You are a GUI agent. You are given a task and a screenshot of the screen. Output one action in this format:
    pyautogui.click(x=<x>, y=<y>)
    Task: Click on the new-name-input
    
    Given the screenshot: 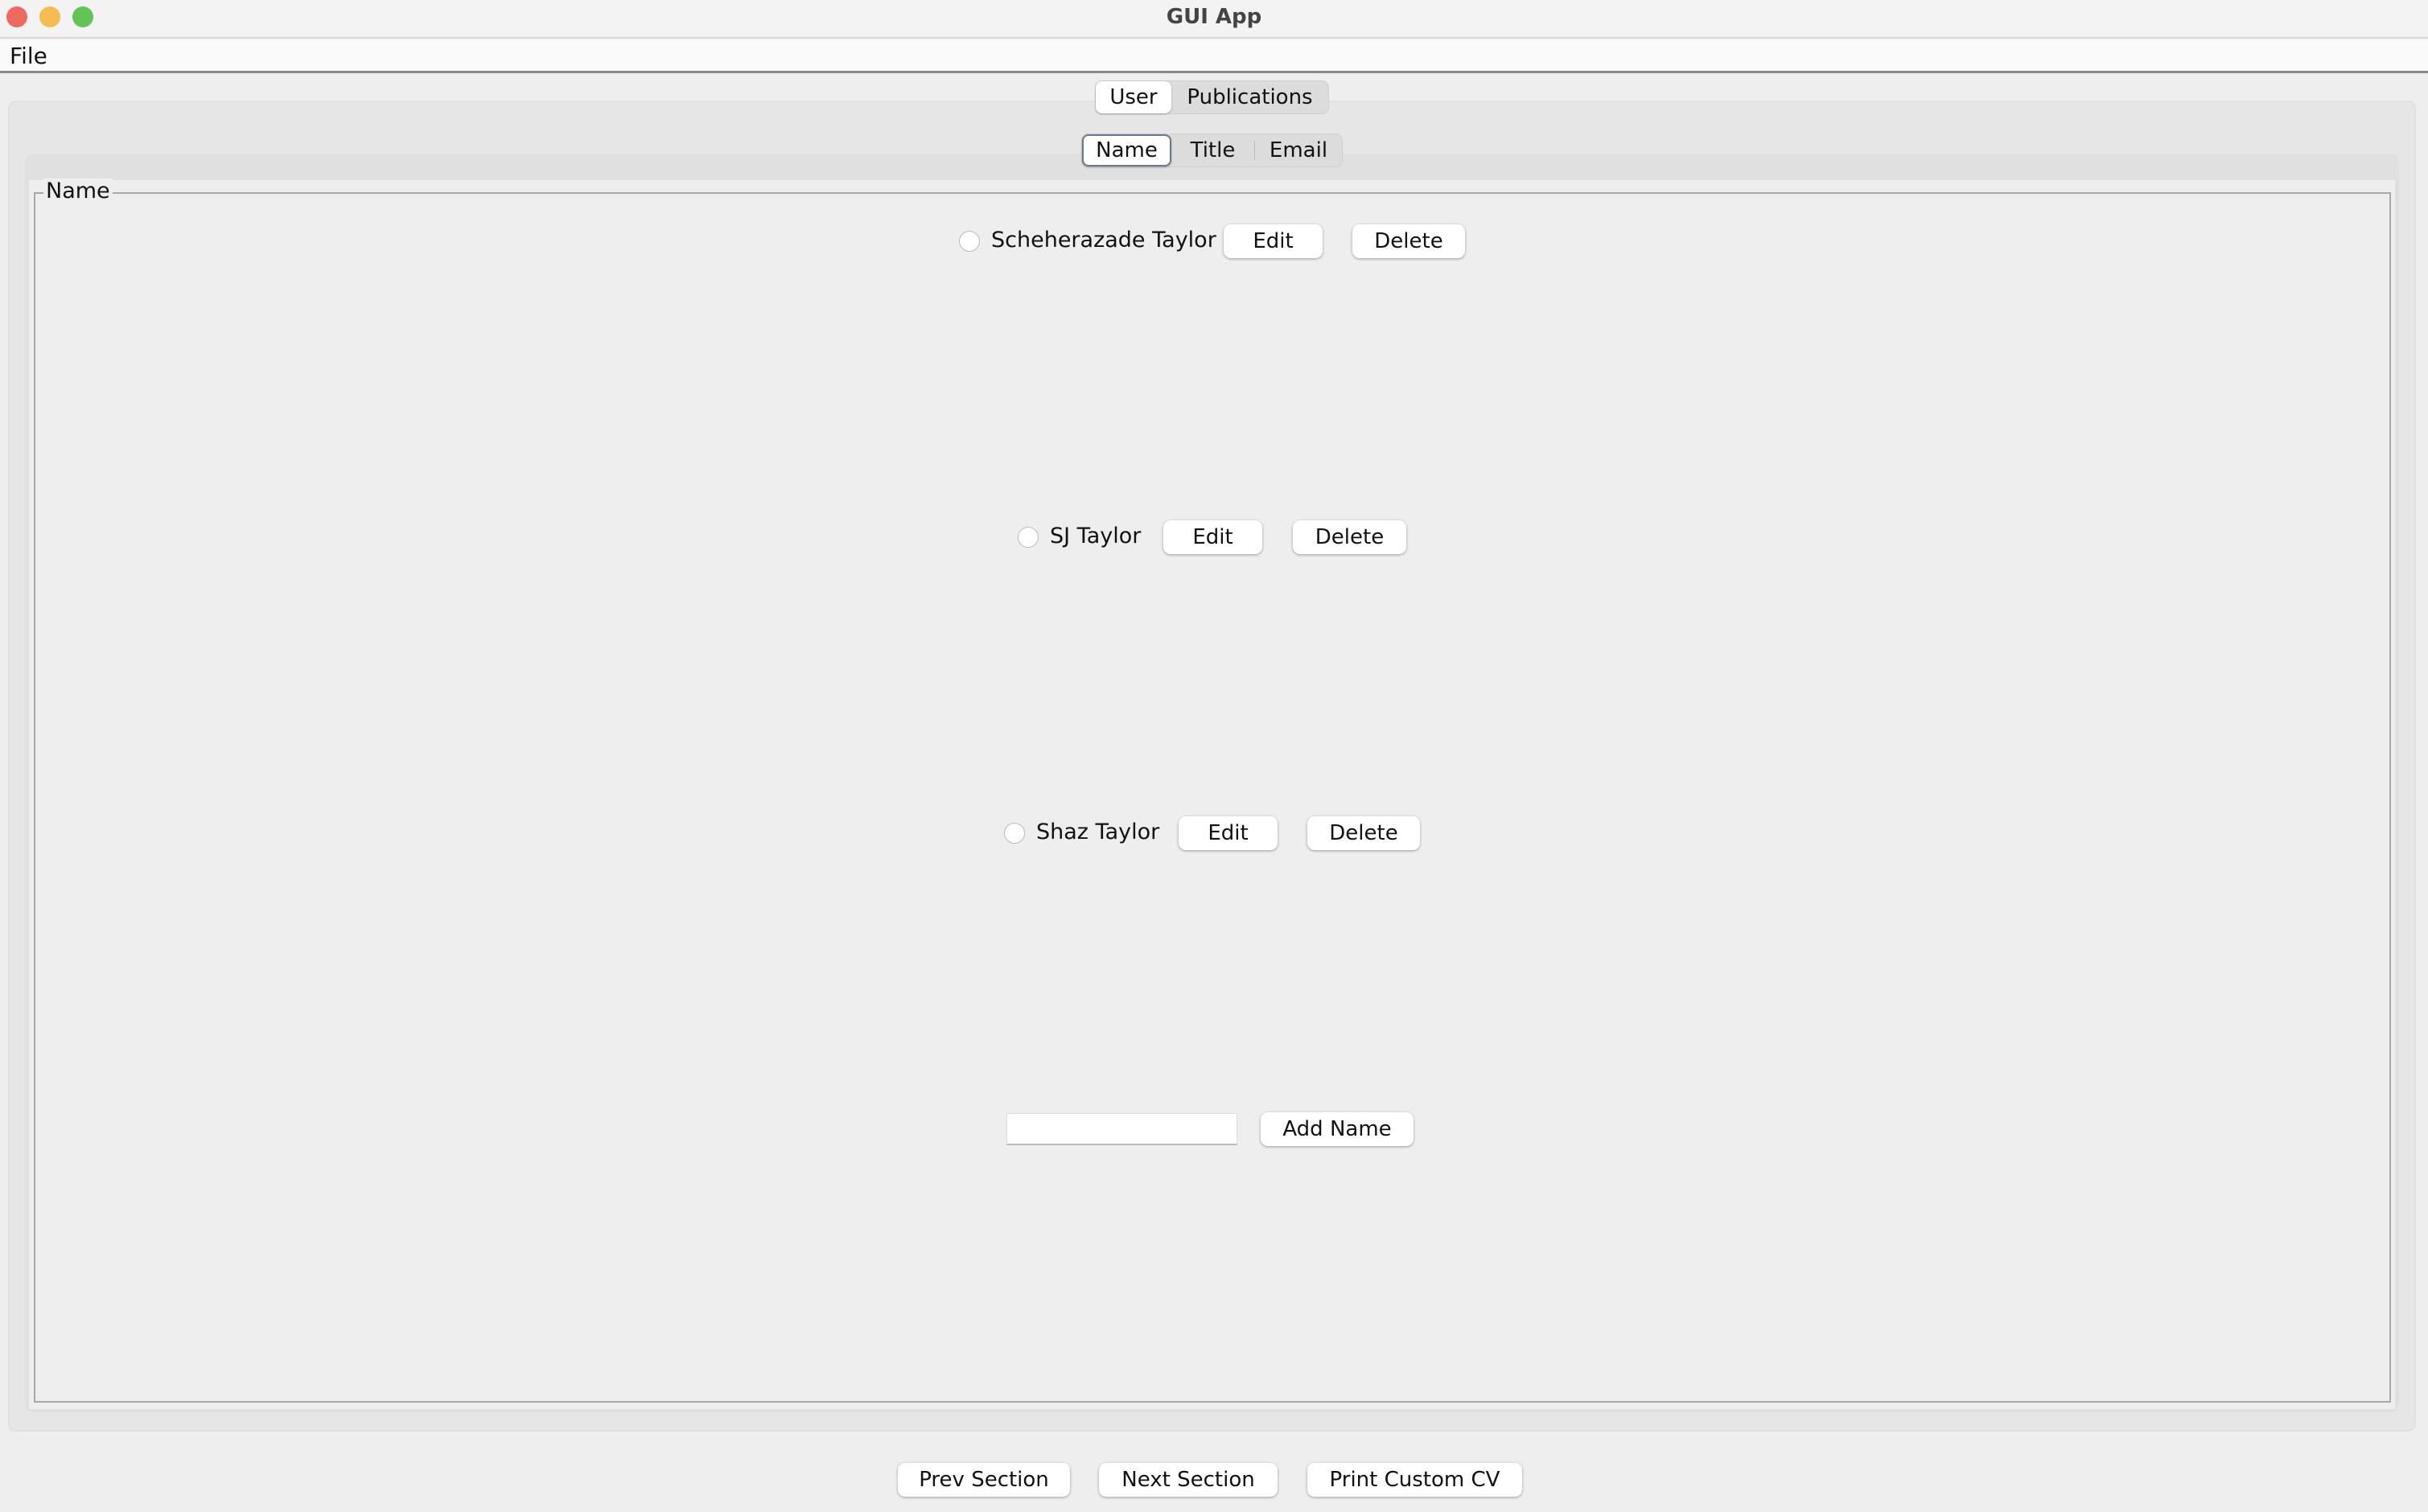 What is the action you would take?
    pyautogui.click(x=1121, y=1129)
    